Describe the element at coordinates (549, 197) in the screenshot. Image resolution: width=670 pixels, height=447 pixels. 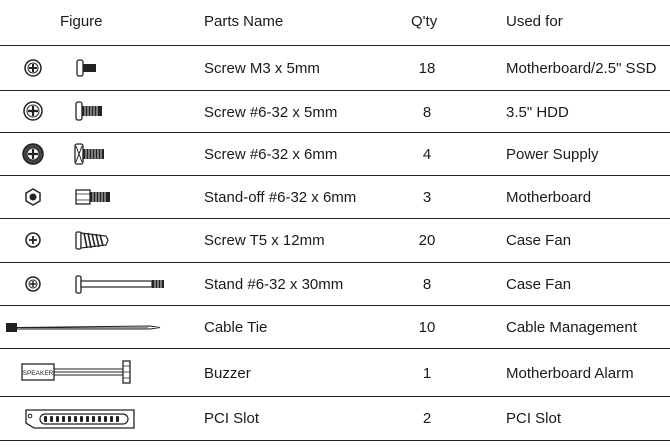
I see `part-used-for: Motherboard` at that location.